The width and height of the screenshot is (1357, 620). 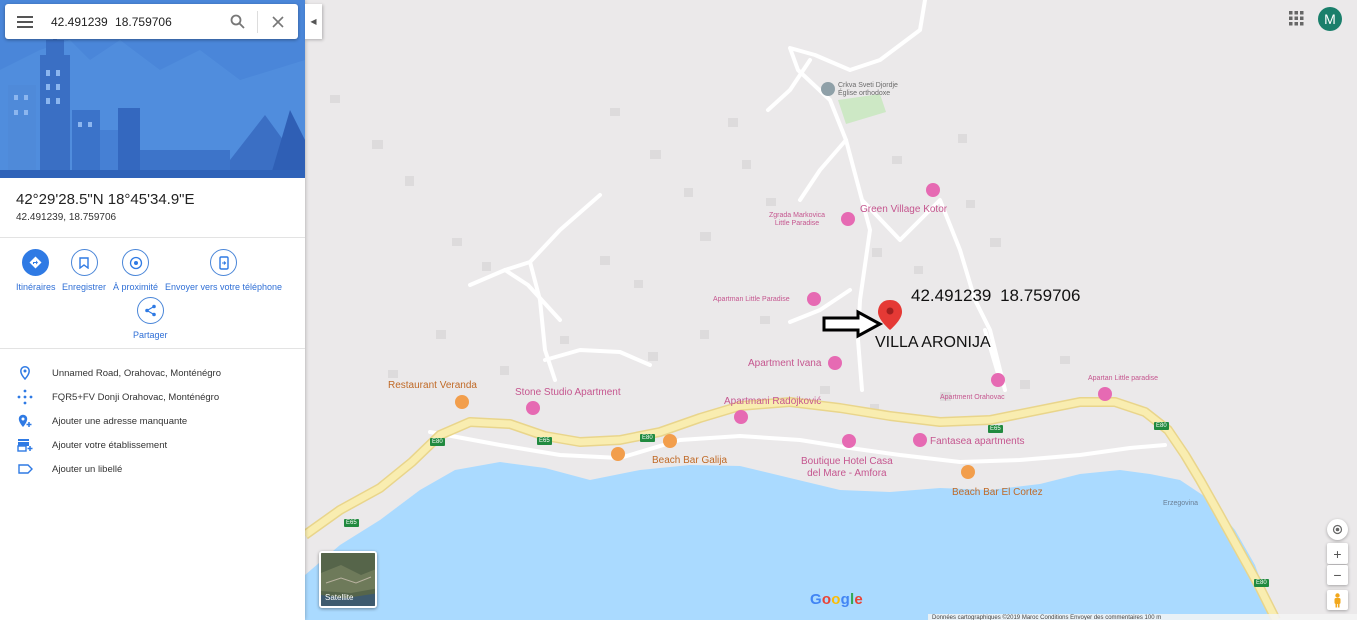 I want to click on menu-icon, so click(x=25, y=21).